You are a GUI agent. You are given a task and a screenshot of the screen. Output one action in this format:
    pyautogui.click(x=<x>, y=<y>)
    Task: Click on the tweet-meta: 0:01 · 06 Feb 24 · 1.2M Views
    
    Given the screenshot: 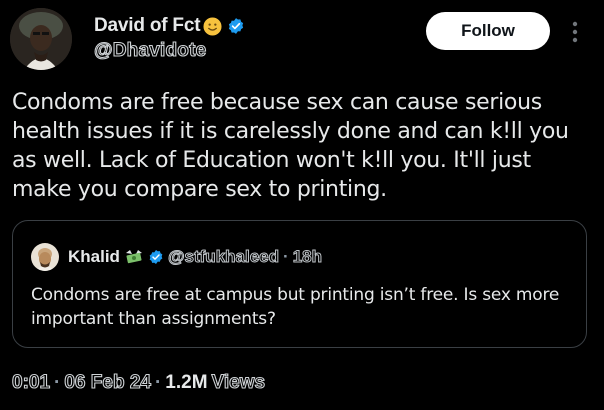 What is the action you would take?
    pyautogui.click(x=138, y=382)
    